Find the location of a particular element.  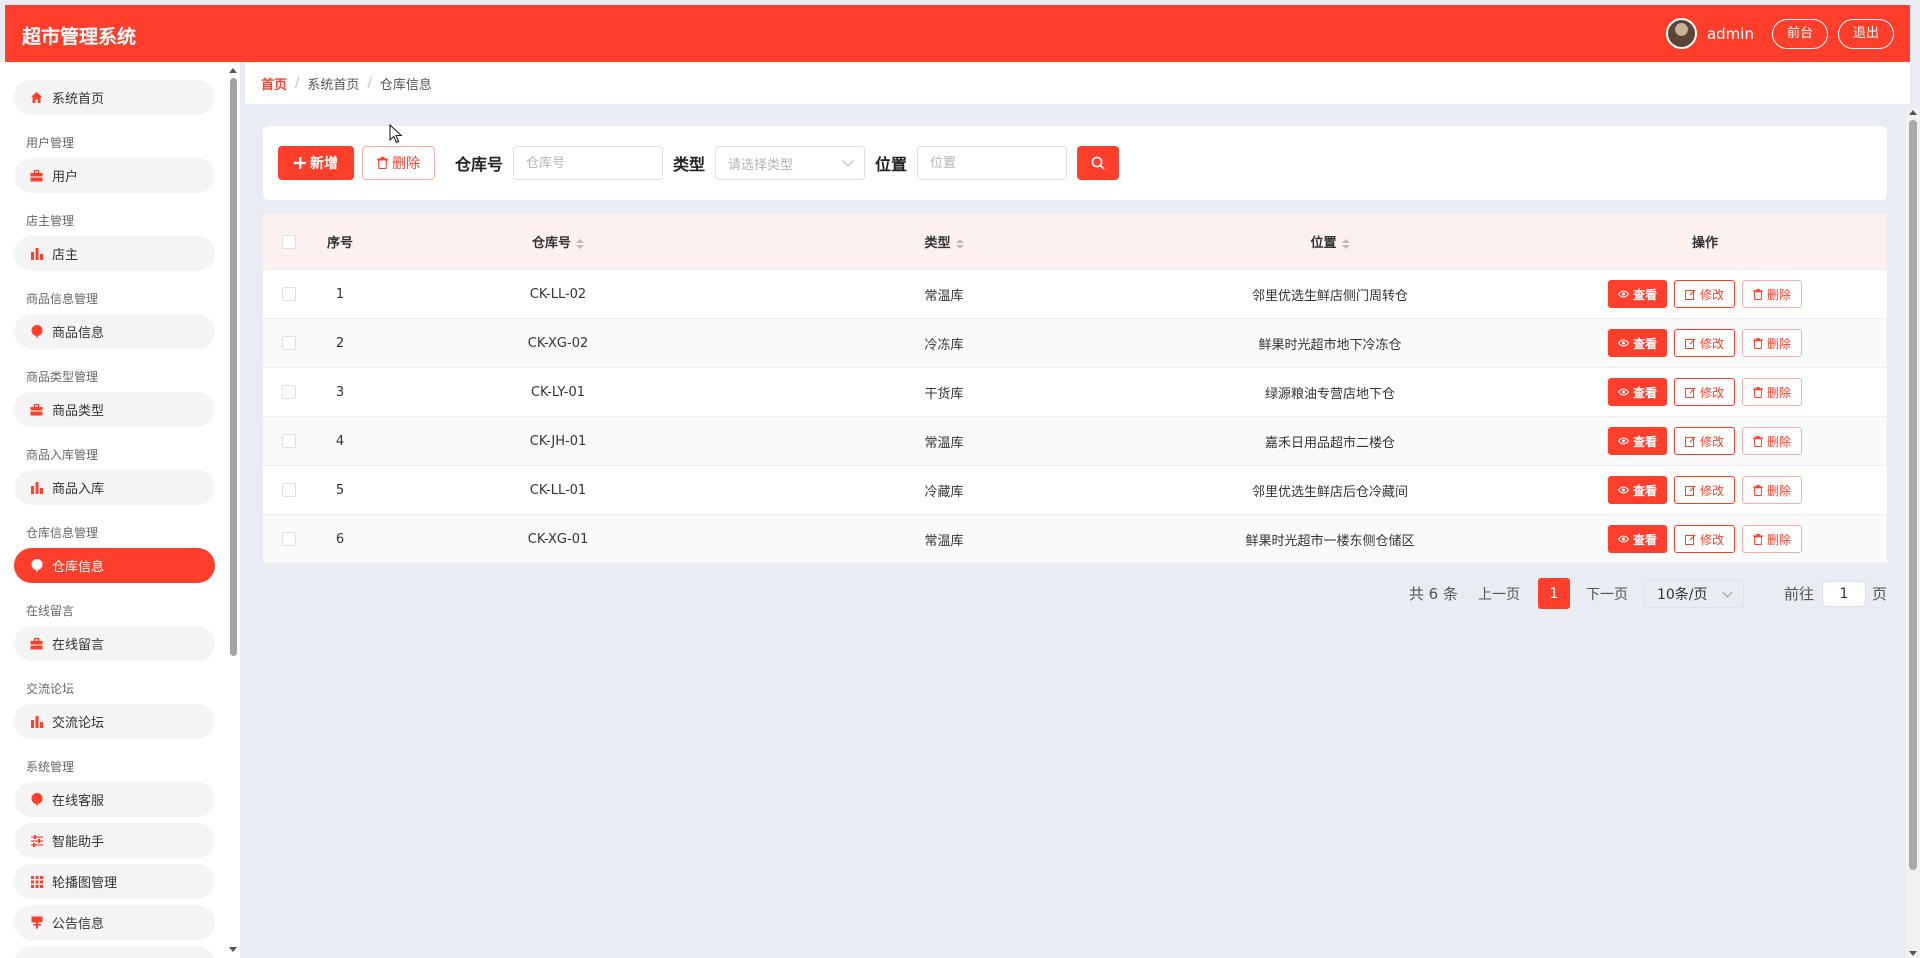

sidebar-item-notice: 公告信息 is located at coordinates (114, 922).